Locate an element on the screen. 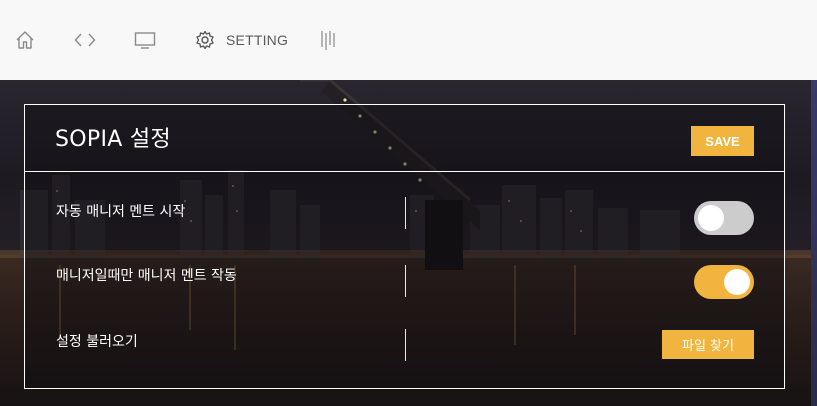  setting-button: SETTING is located at coordinates (241, 40).